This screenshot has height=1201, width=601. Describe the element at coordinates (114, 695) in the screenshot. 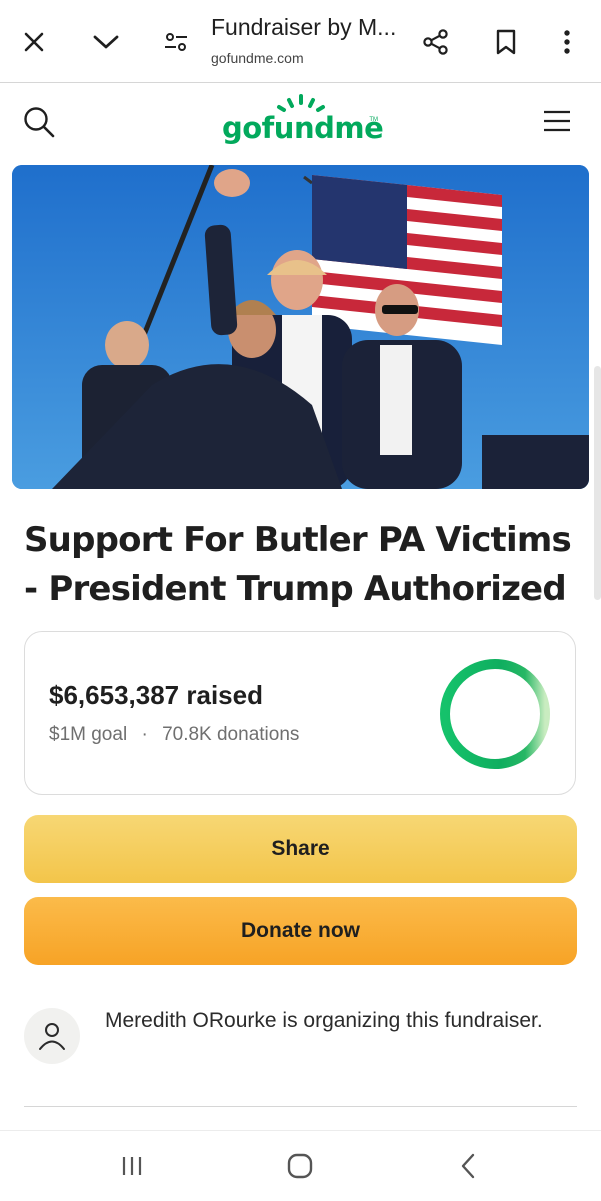

I see `raised-amount: $6,653,387` at that location.